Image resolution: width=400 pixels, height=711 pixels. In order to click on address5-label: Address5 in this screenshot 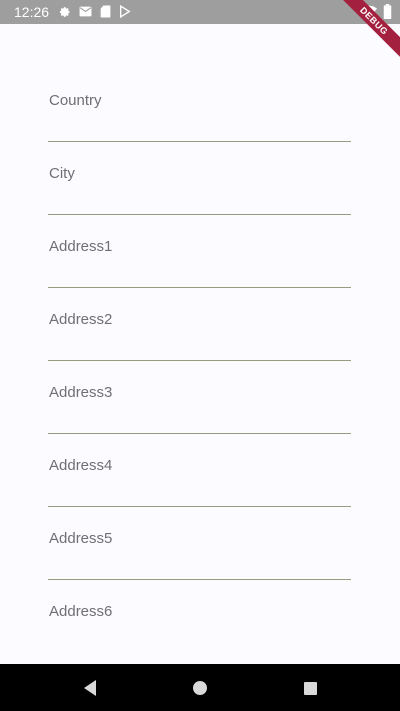, I will do `click(81, 538)`.